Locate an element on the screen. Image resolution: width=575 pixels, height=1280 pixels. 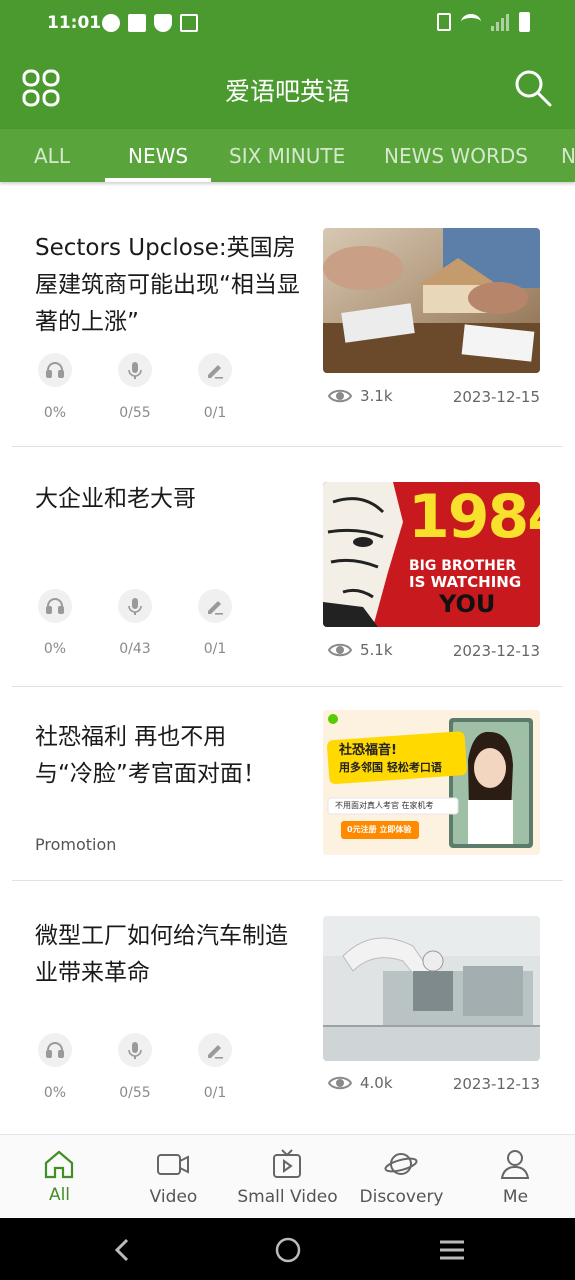
mail-icon is located at coordinates (137, 23).